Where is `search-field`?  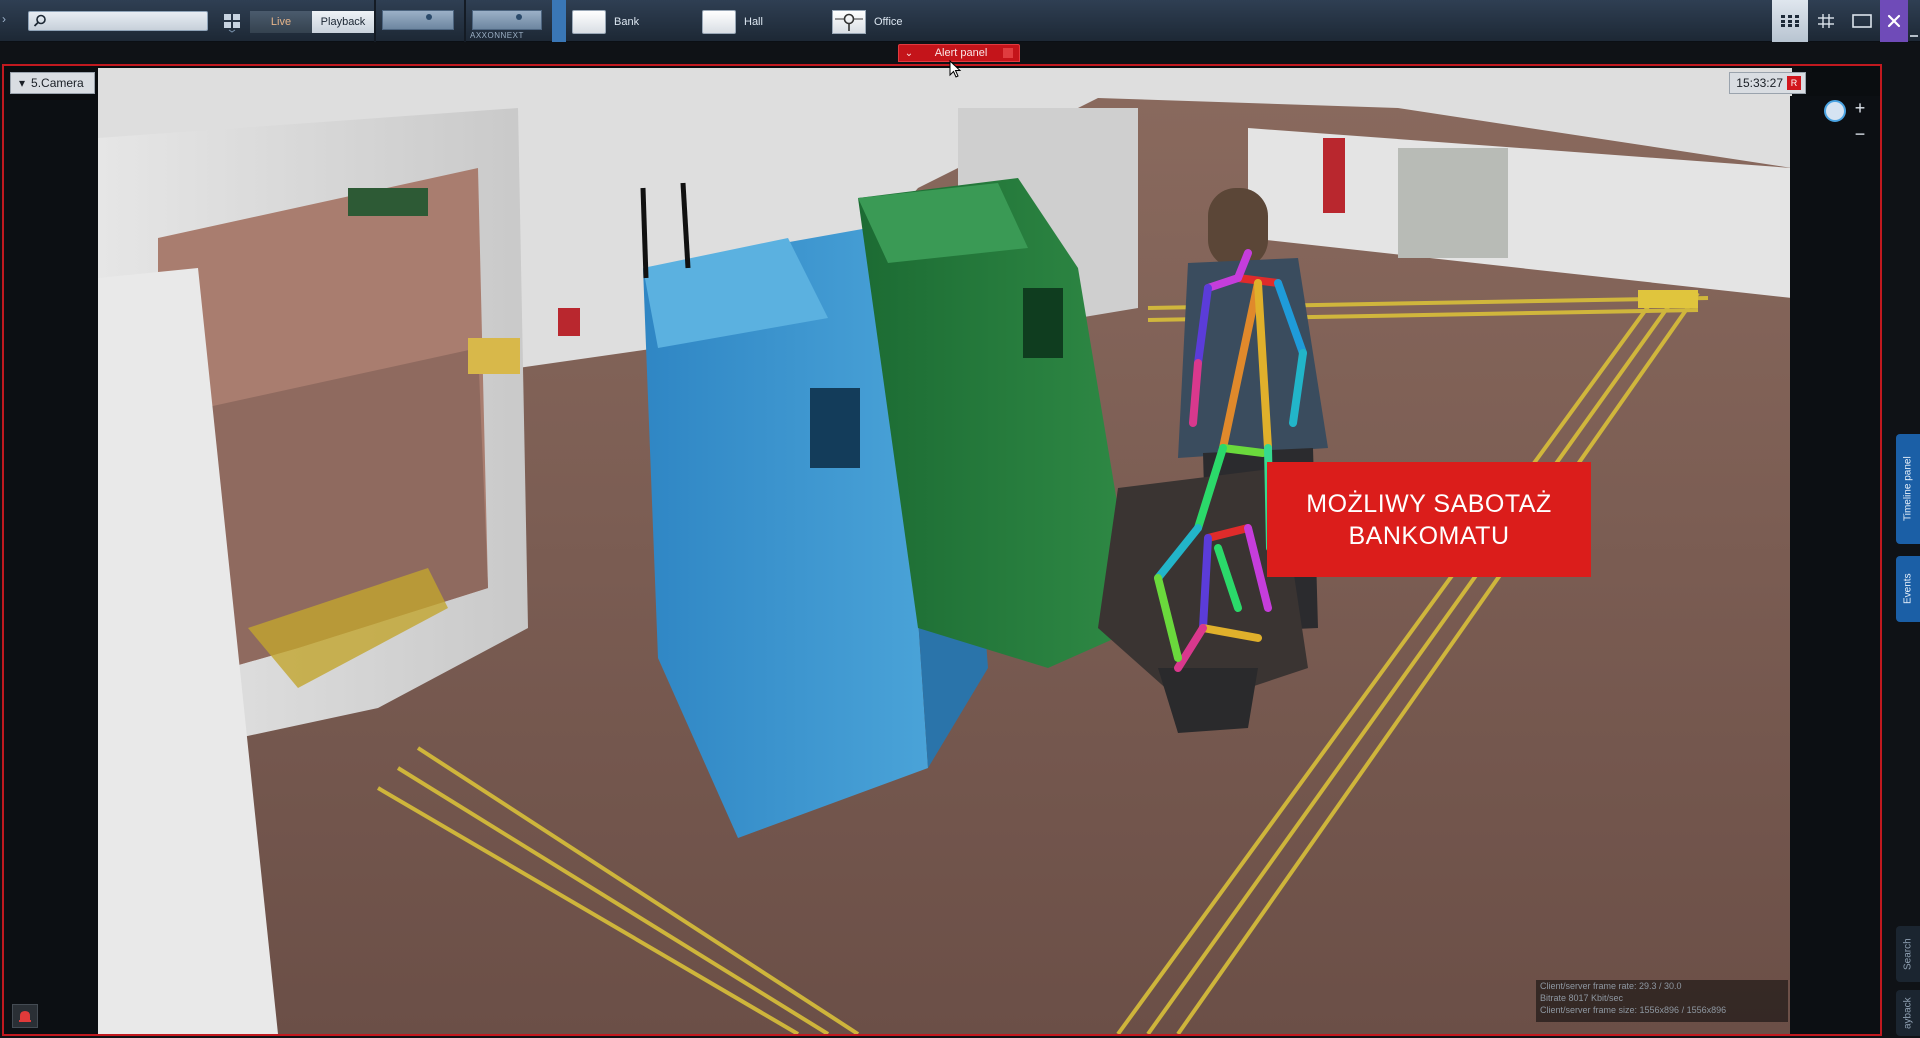
search-field is located at coordinates (118, 21).